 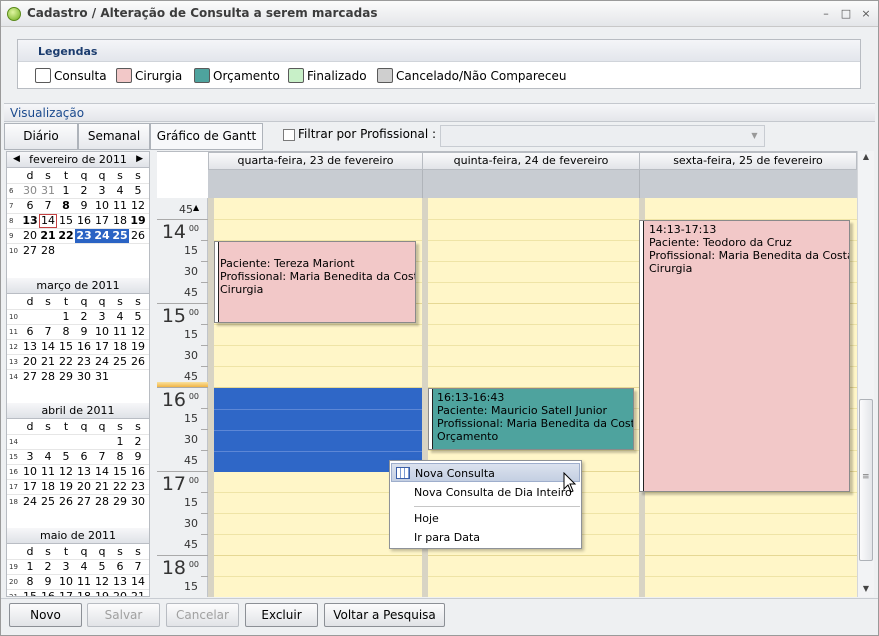 What do you see at coordinates (384, 615) in the screenshot?
I see `voltar-pesquisa-button: Voltar a Pesquisa` at bounding box center [384, 615].